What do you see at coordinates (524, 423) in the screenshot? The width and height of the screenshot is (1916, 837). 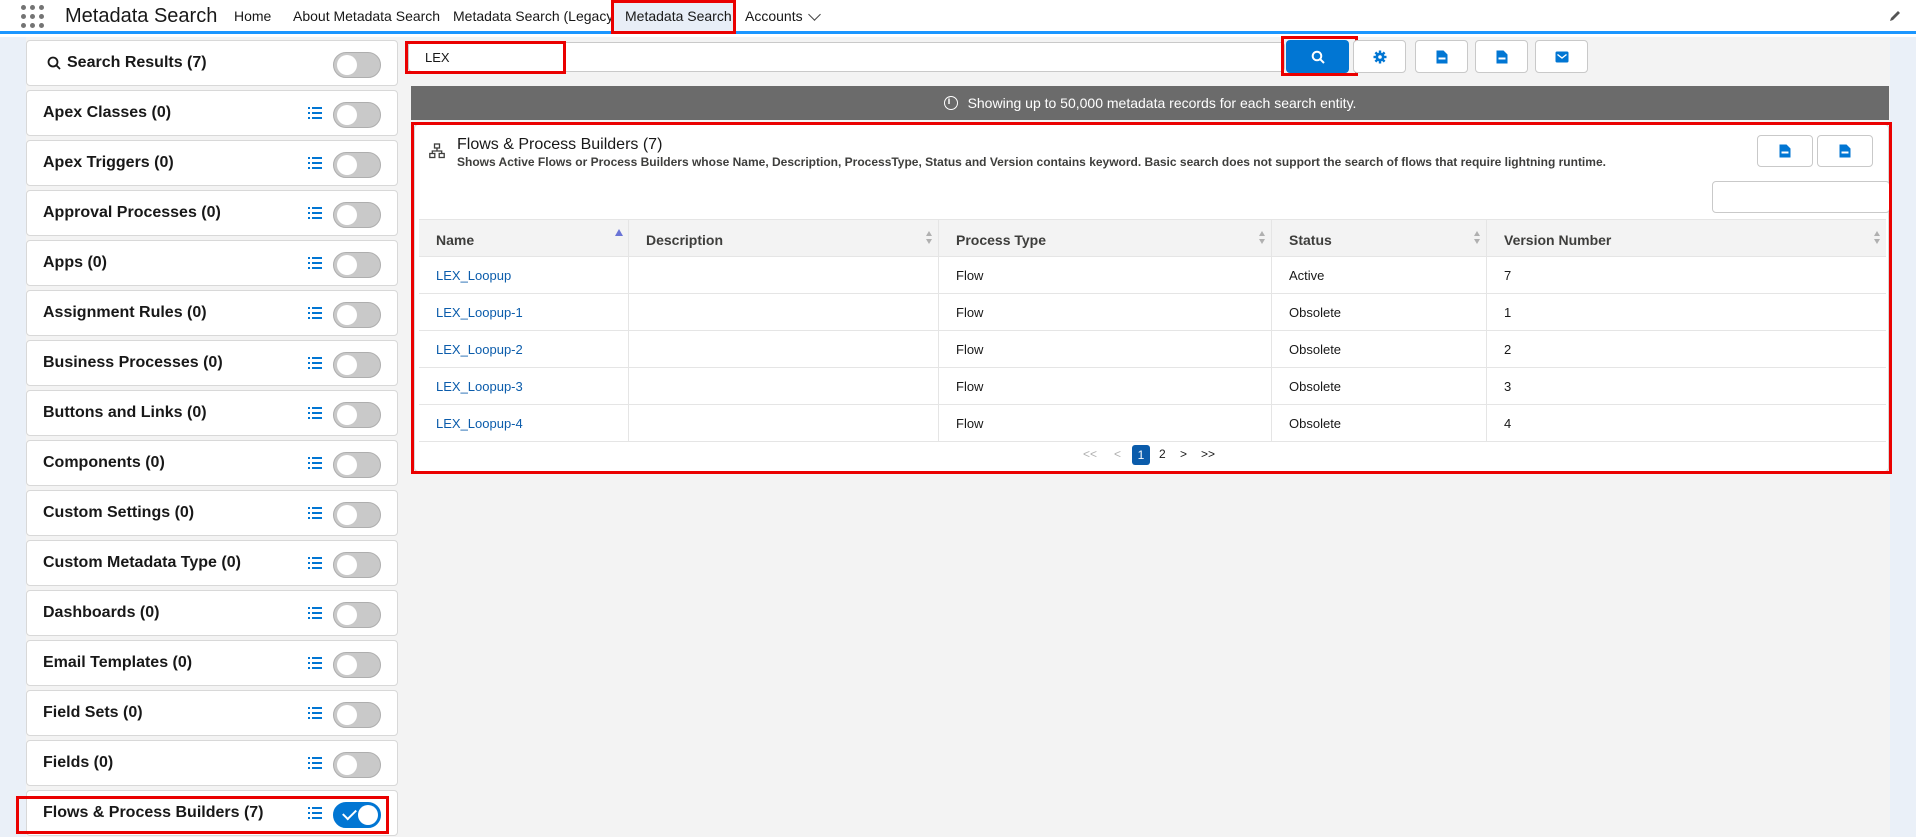 I see `flow-name-link: LEX_Loopup-4` at bounding box center [524, 423].